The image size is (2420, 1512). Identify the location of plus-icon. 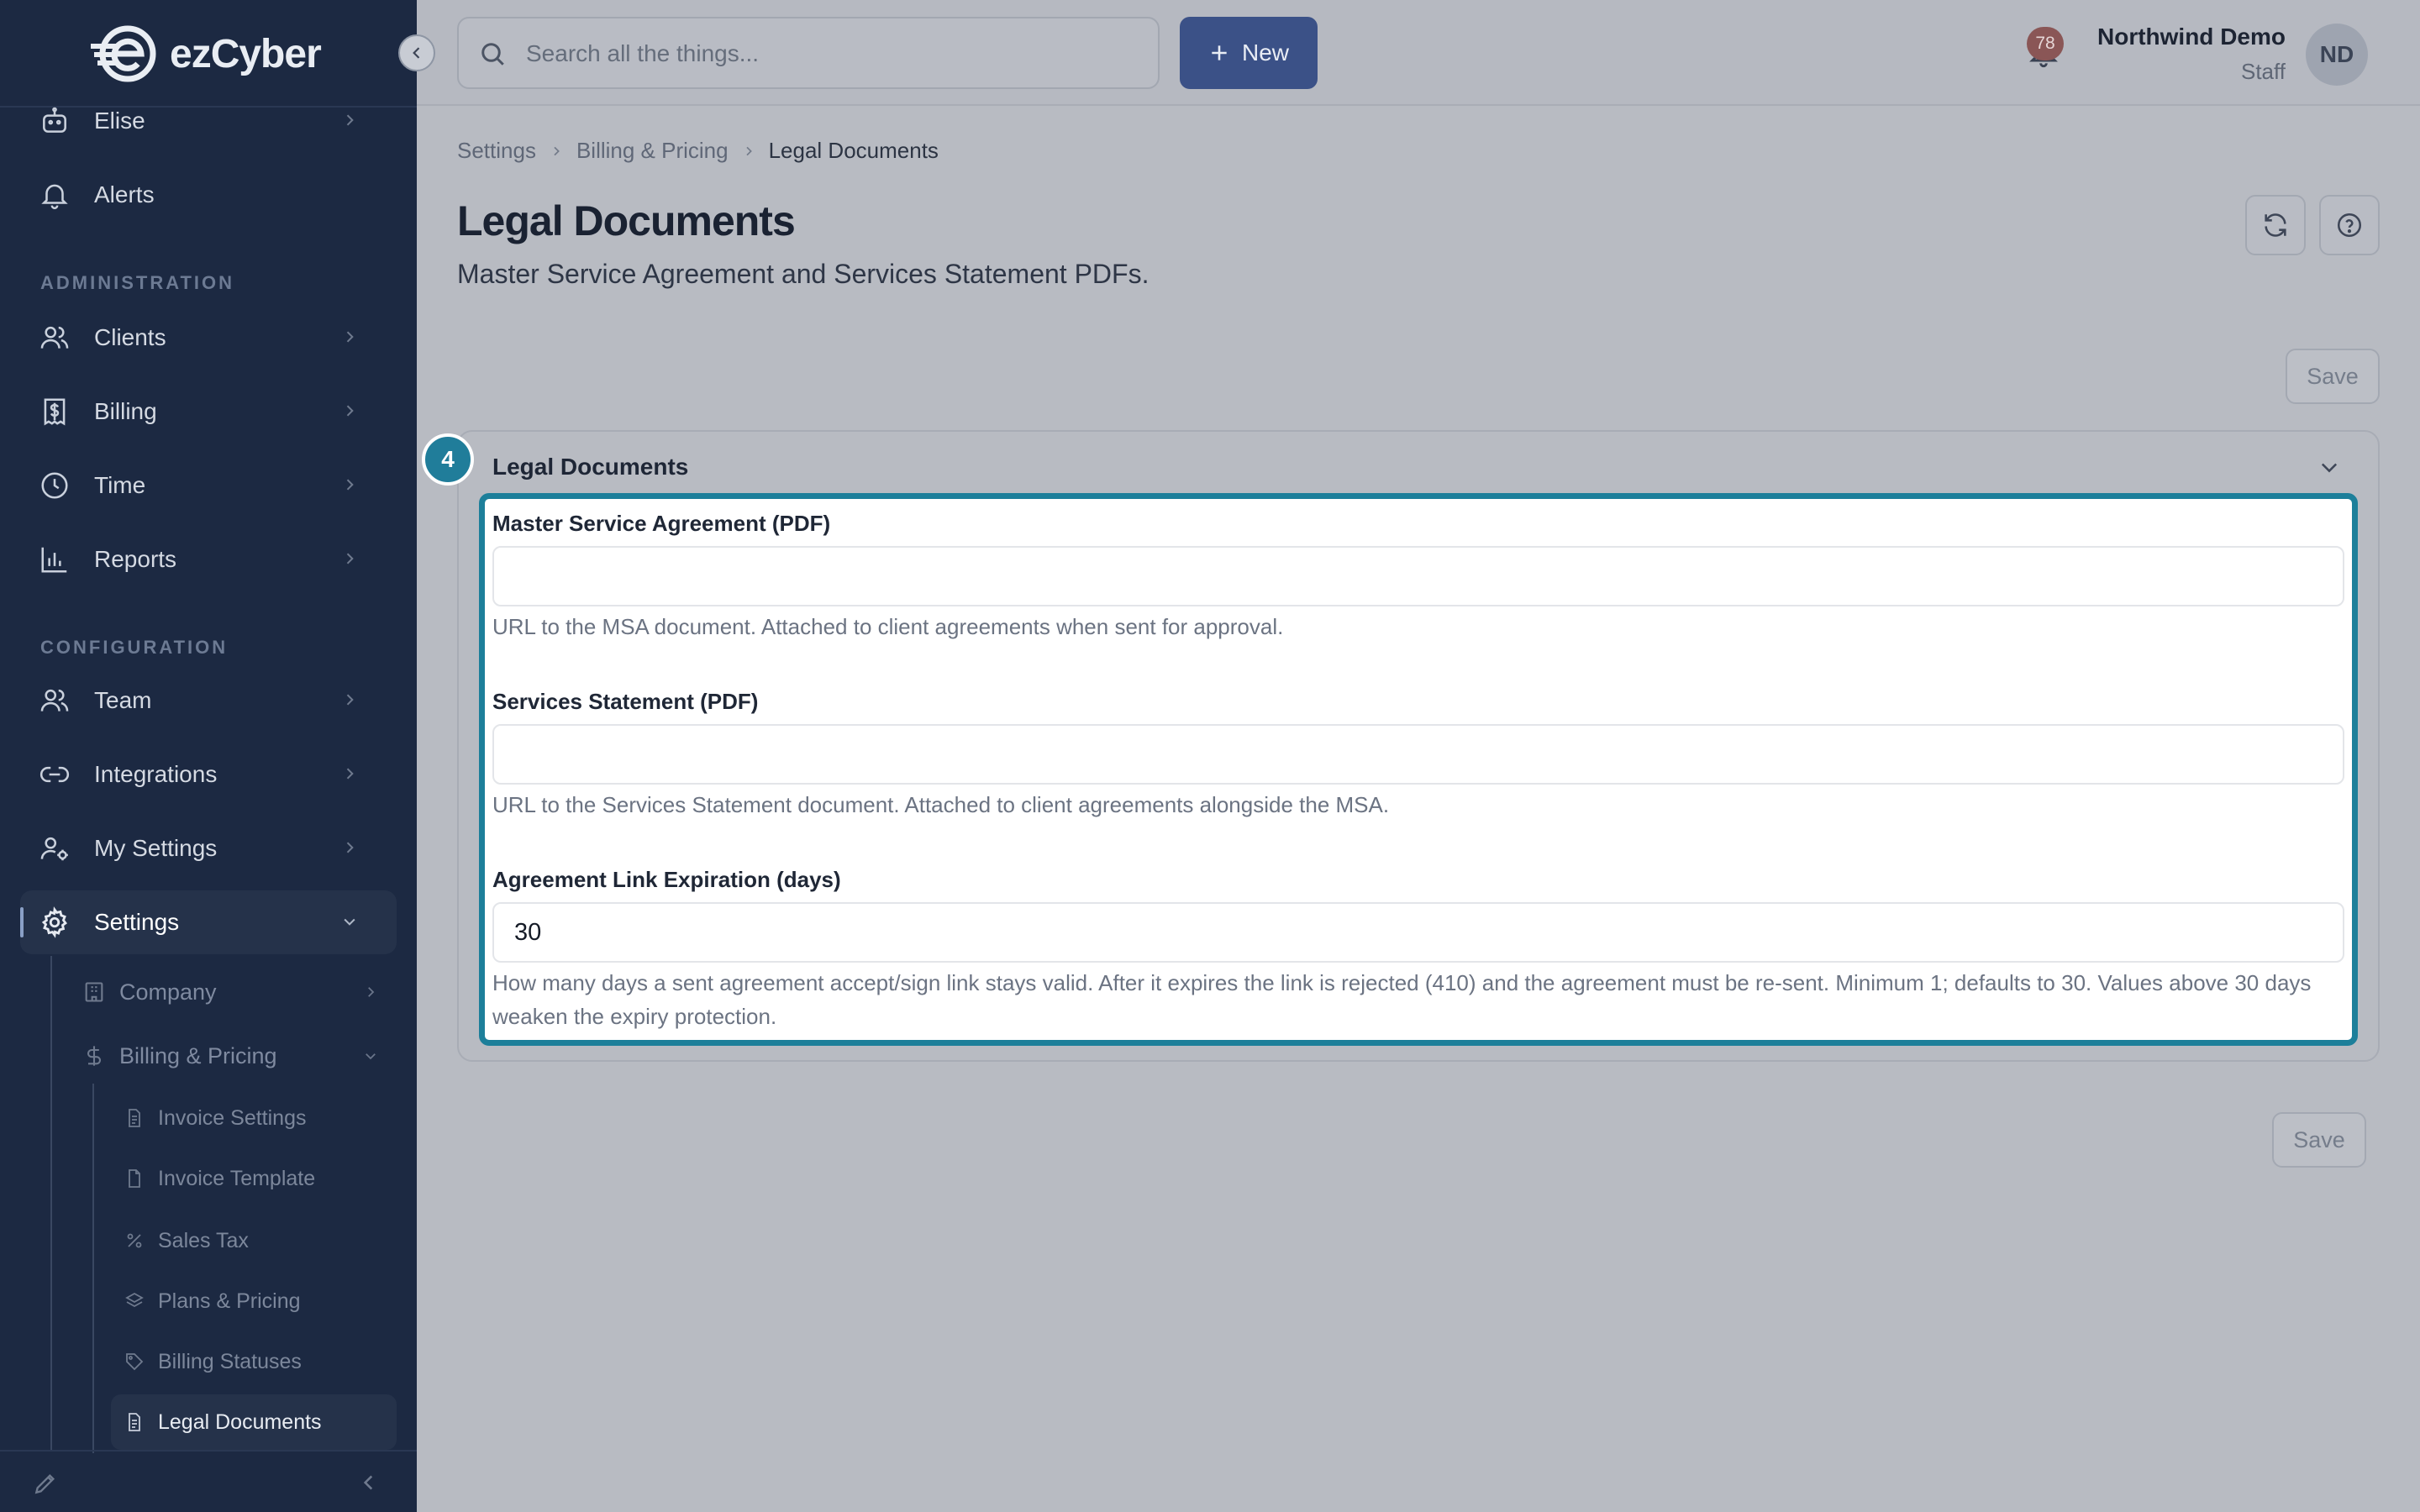
(1219, 53).